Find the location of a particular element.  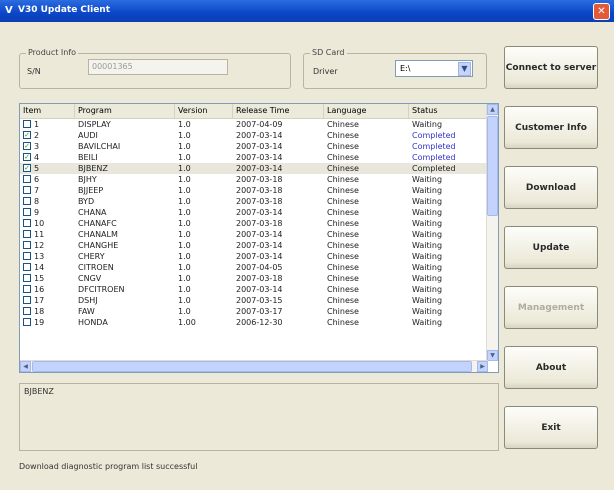

scroll-up-icon: ▲ is located at coordinates (492, 109).